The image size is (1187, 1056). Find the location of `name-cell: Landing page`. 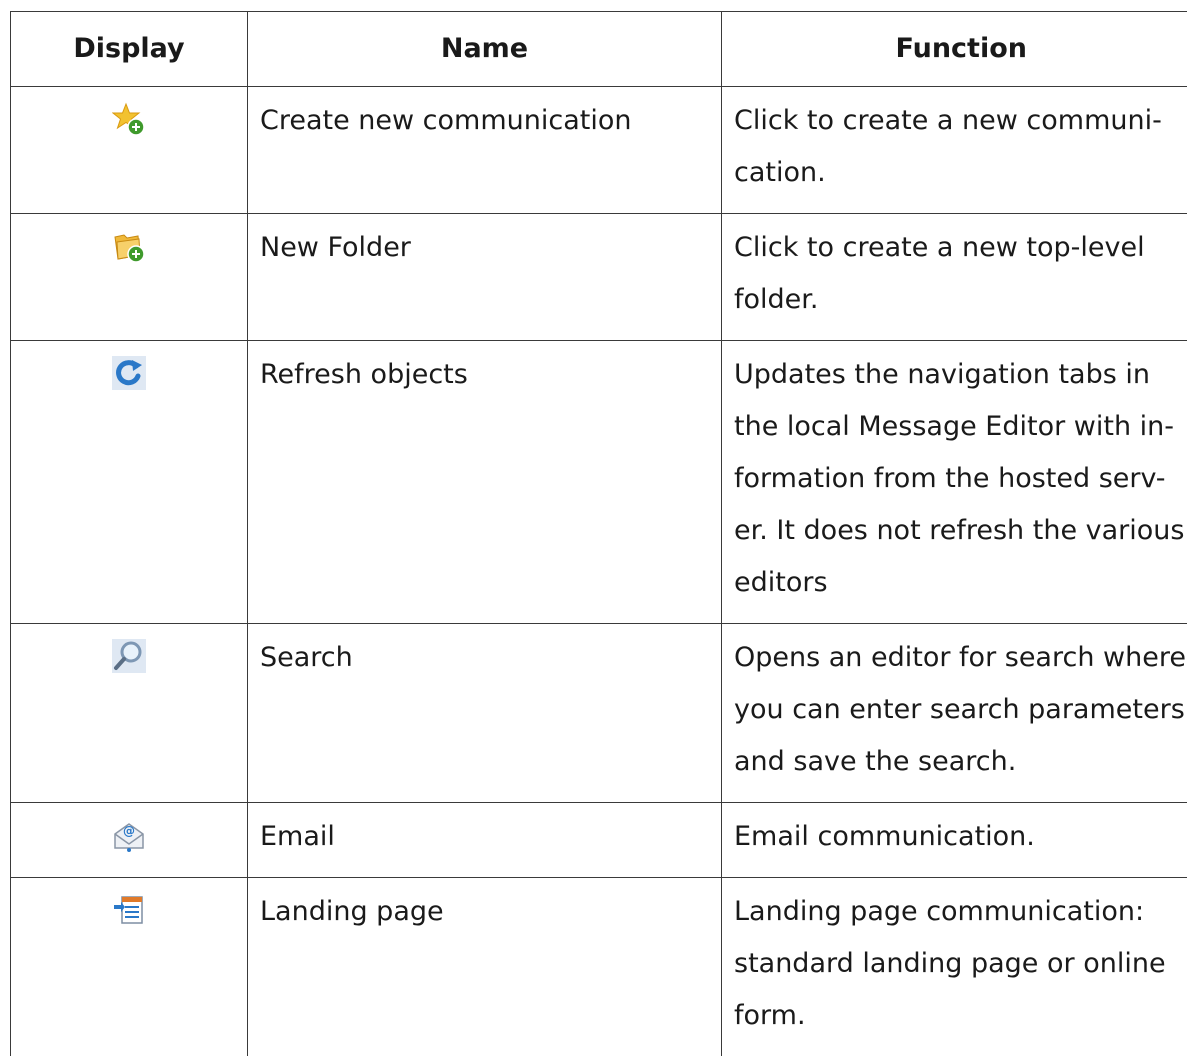

name-cell: Landing page is located at coordinates (485, 967).